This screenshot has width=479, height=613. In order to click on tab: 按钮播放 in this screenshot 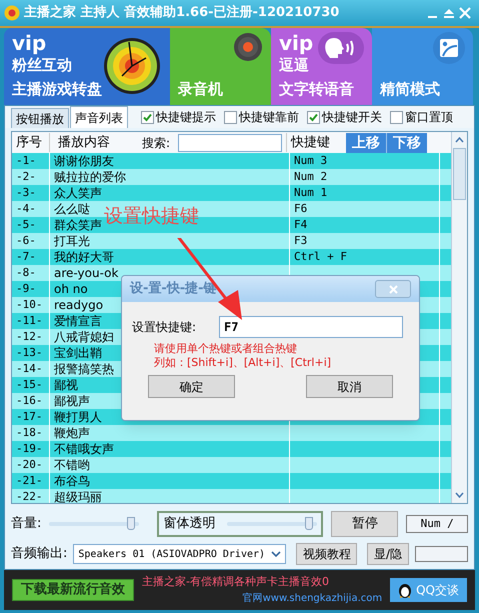, I will do `click(40, 118)`.